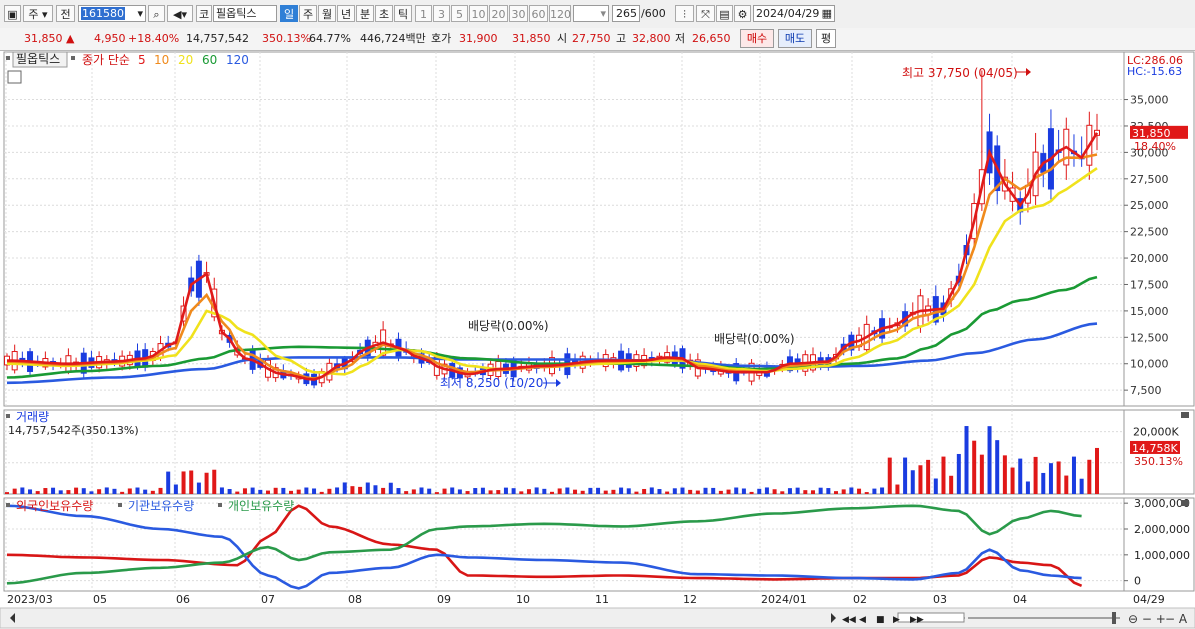 The image size is (1195, 629). What do you see at coordinates (289, 13) in the screenshot?
I see `timeframe-0: 일` at bounding box center [289, 13].